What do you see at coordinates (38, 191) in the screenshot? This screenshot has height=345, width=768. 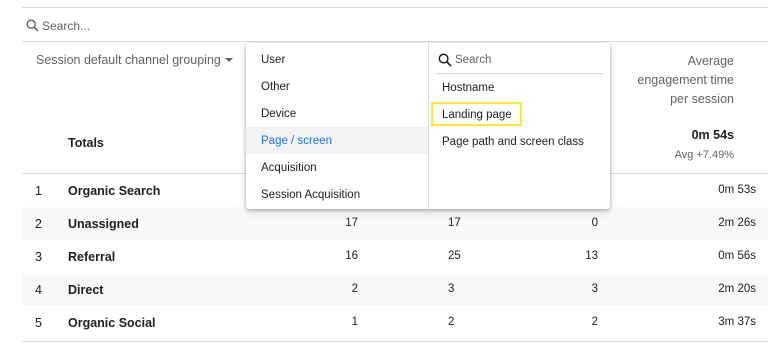 I see `row-index: 1` at bounding box center [38, 191].